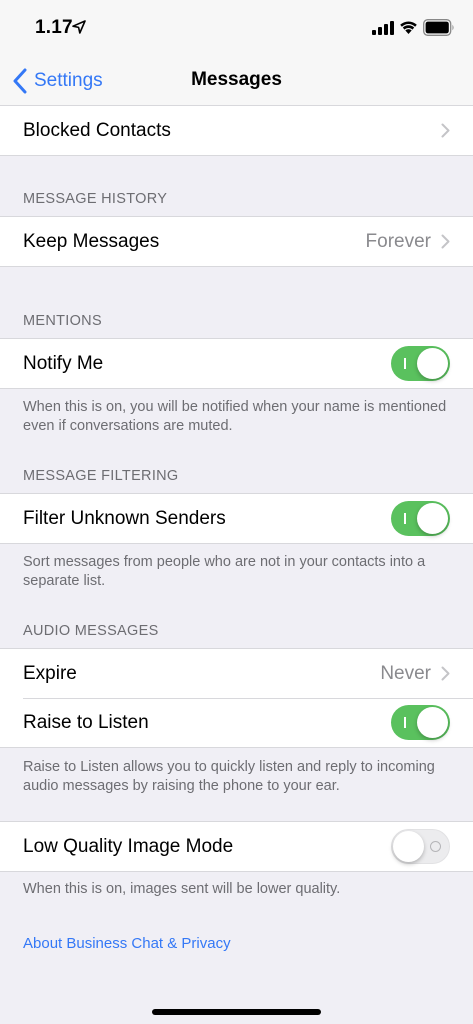  I want to click on raise-to-listen-label: Raise to Listen, so click(86, 722).